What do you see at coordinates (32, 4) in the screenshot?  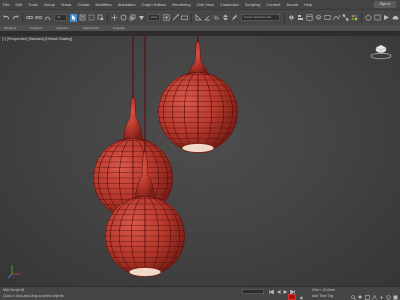 I see `menu-tools: Tools` at bounding box center [32, 4].